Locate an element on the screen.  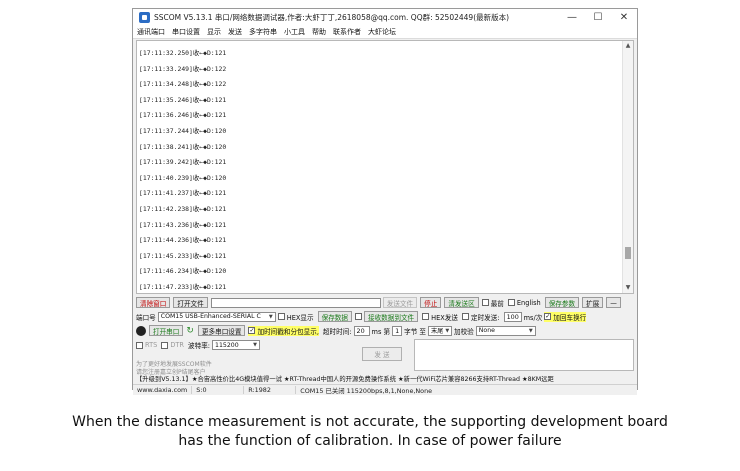
collapse-button: — is located at coordinates (613, 302).